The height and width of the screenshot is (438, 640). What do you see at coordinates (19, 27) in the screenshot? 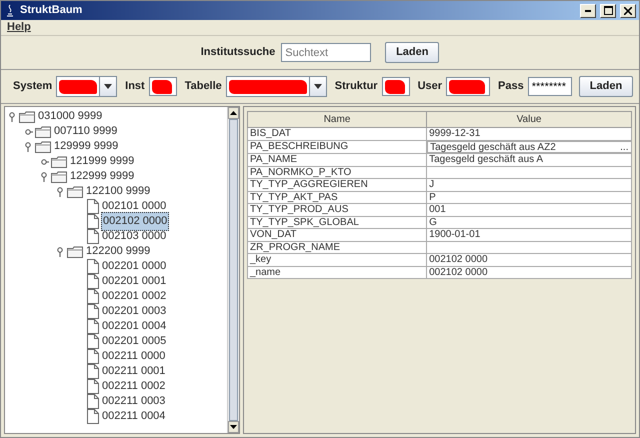
I see `menu-item: Help` at bounding box center [19, 27].